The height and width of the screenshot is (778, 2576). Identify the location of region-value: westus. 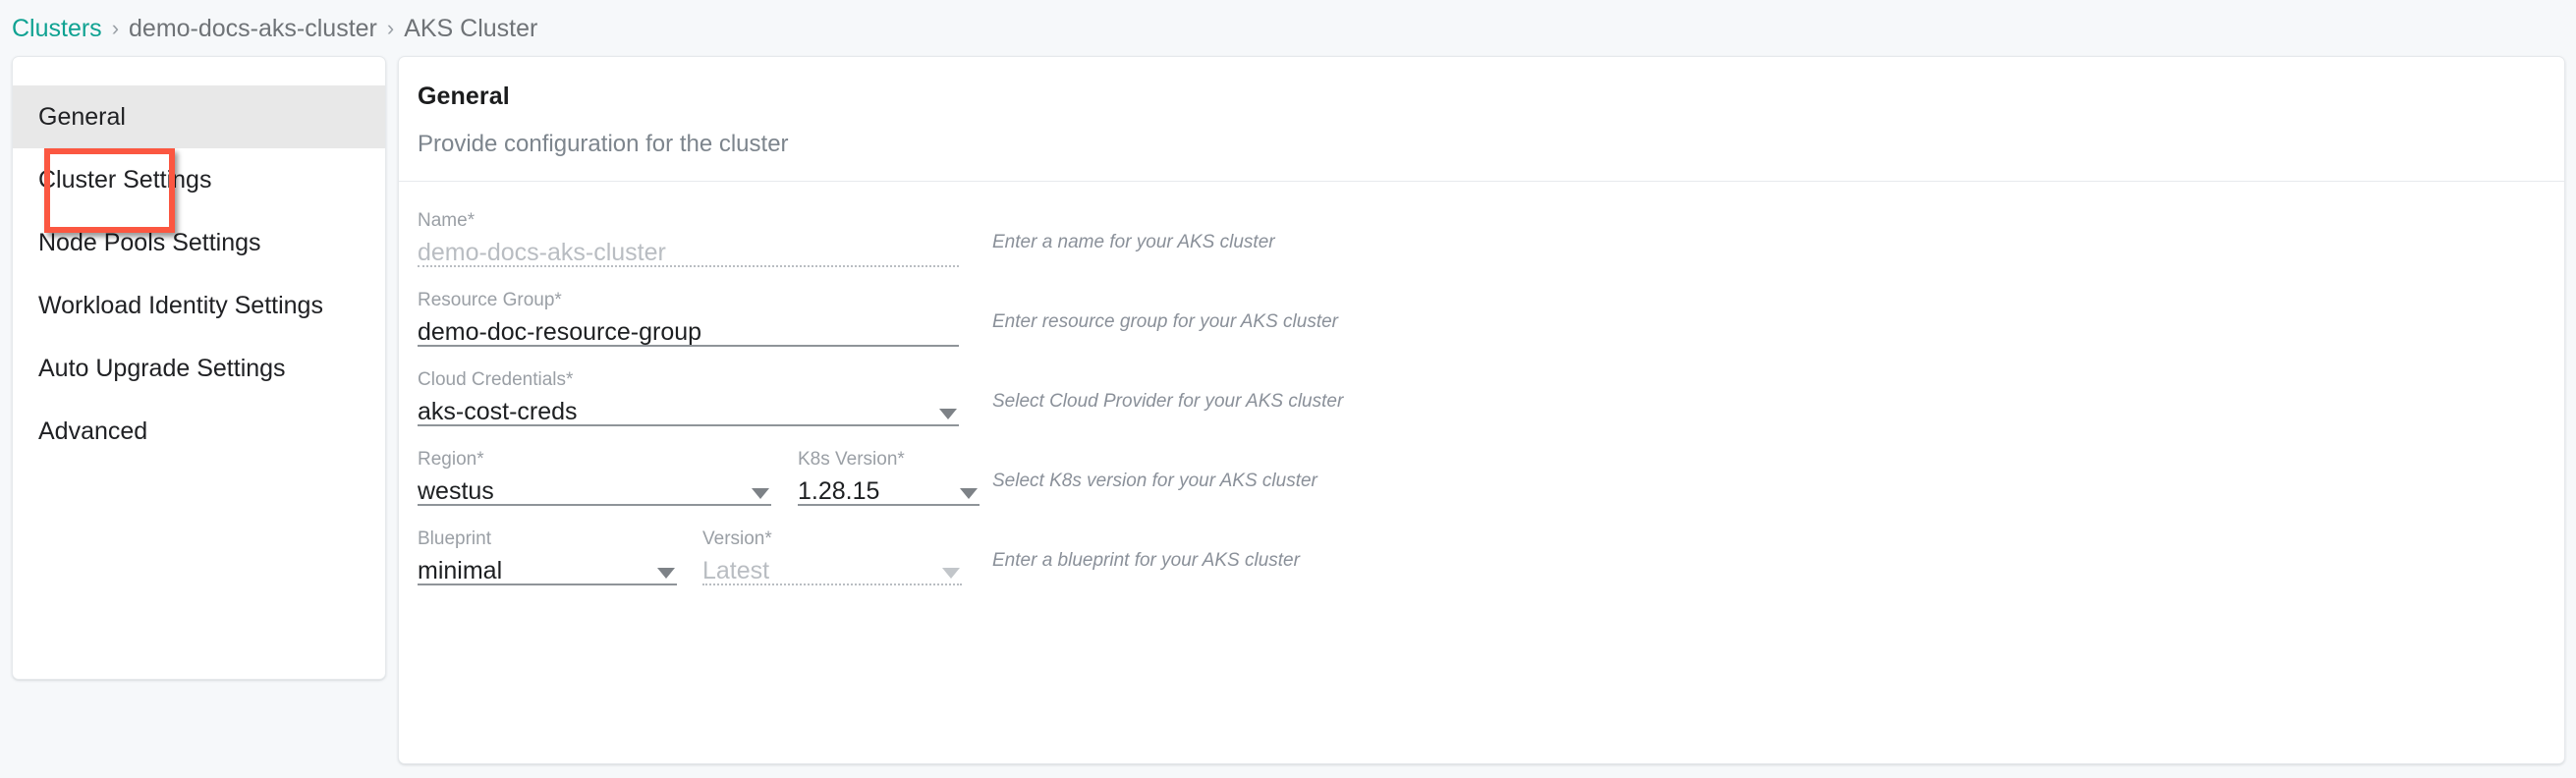
(456, 491).